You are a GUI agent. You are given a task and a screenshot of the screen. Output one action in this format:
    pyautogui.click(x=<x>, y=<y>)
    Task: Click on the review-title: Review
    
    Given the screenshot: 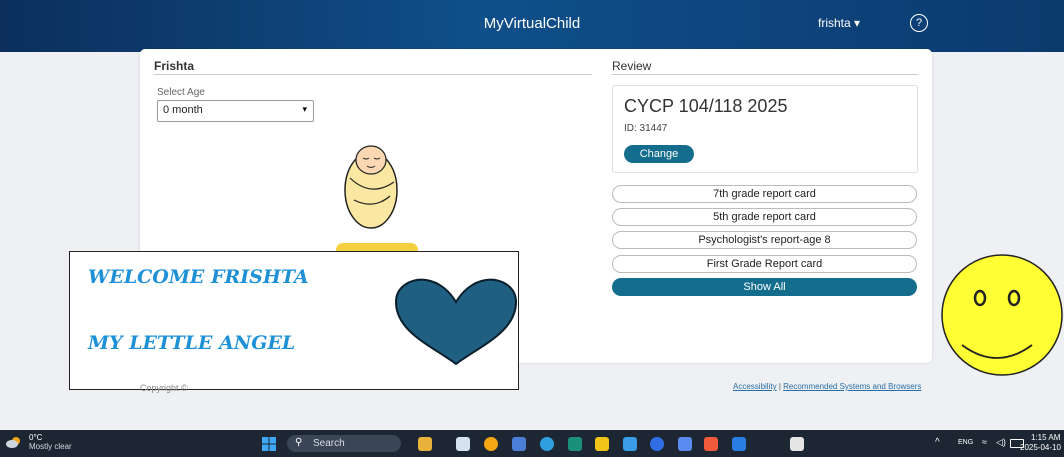 What is the action you would take?
    pyautogui.click(x=632, y=66)
    